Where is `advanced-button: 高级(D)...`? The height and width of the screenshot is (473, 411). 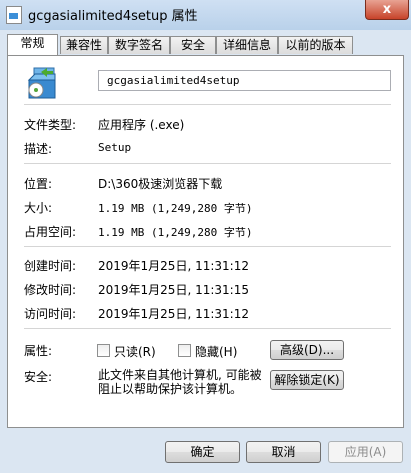 advanced-button: 高级(D)... is located at coordinates (307, 350).